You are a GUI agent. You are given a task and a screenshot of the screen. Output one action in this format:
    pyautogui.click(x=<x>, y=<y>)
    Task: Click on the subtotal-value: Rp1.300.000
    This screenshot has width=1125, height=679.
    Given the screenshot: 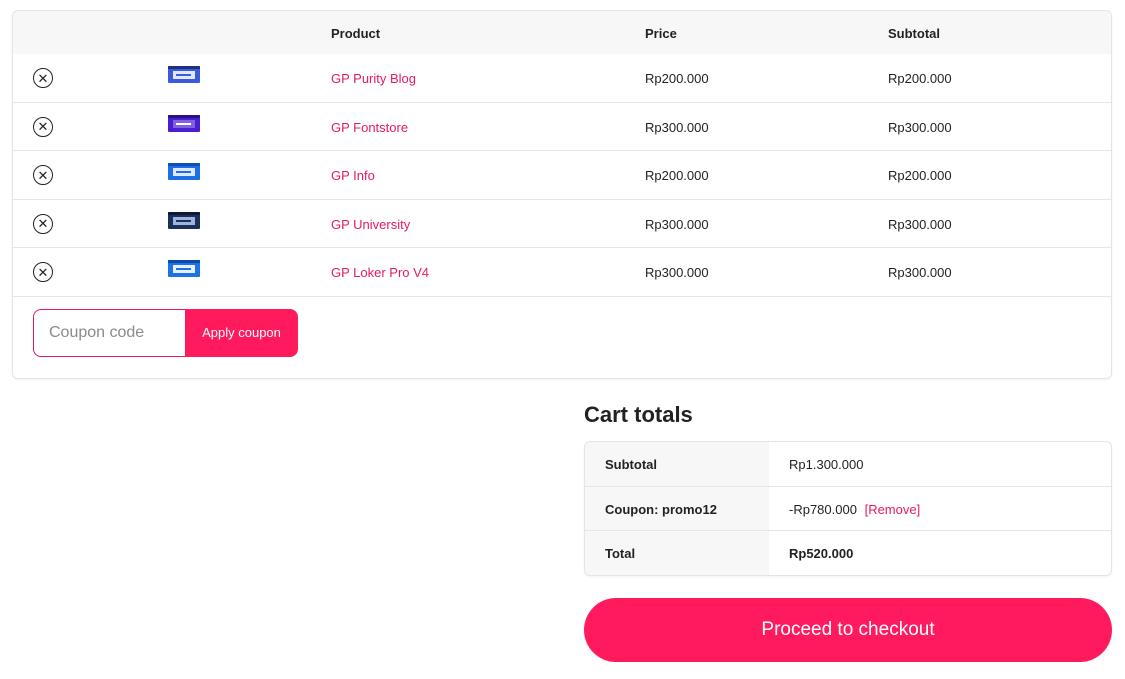 What is the action you would take?
    pyautogui.click(x=826, y=464)
    